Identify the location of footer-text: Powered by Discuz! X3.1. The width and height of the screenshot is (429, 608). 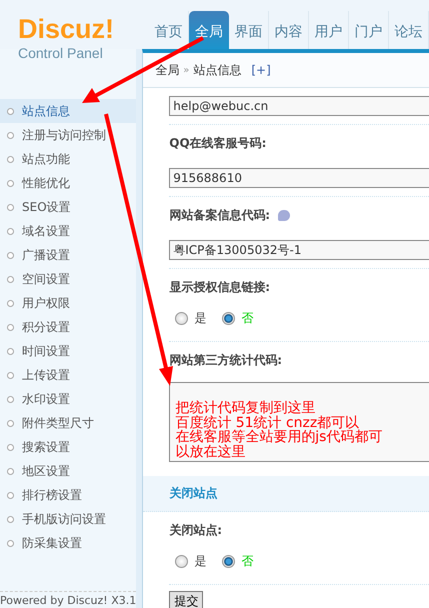
(68, 599).